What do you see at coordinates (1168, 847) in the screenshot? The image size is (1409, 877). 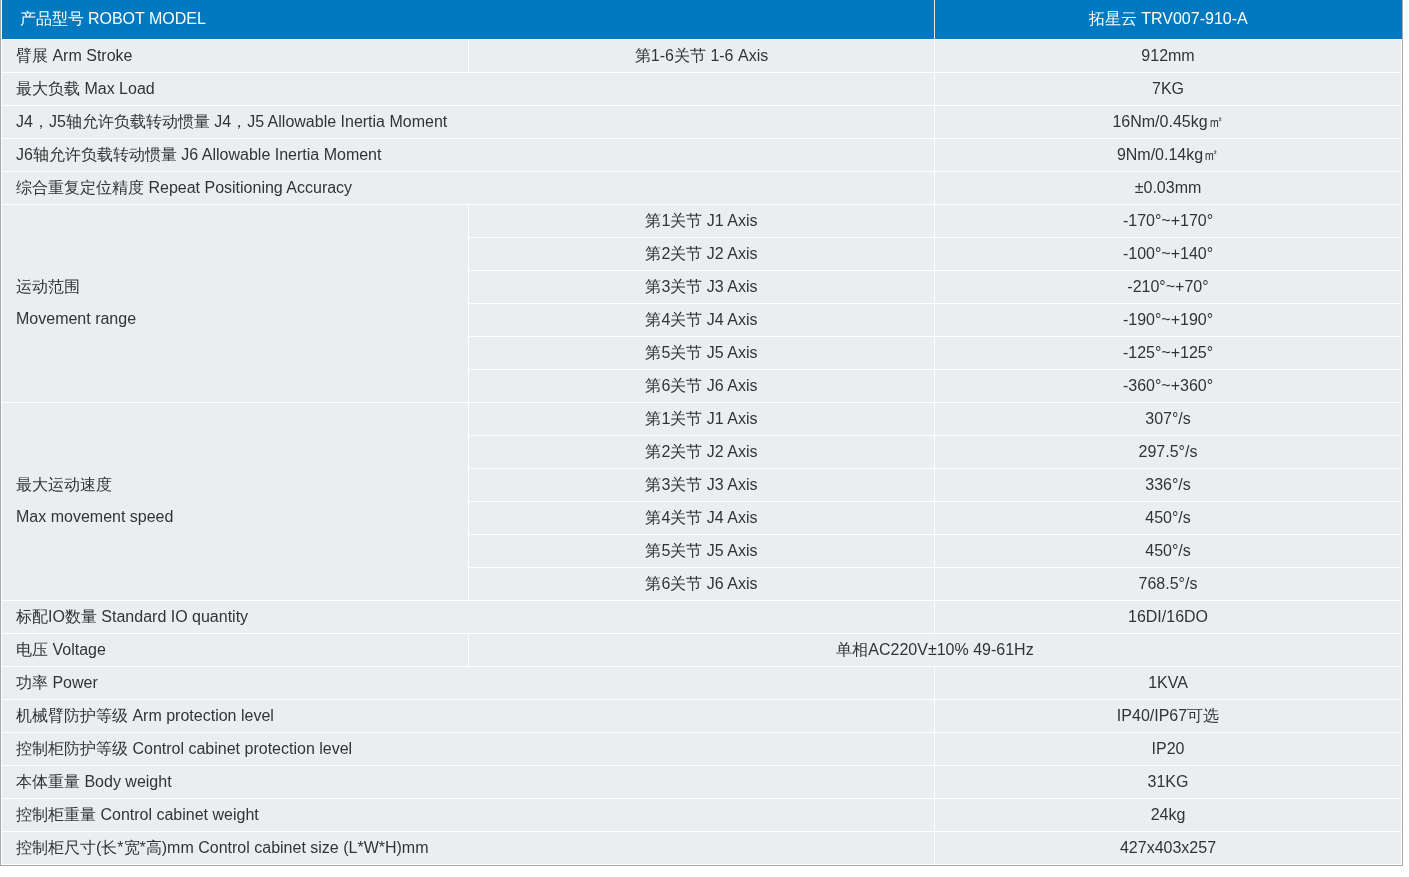 I see `value-cell: 427x403x257` at bounding box center [1168, 847].